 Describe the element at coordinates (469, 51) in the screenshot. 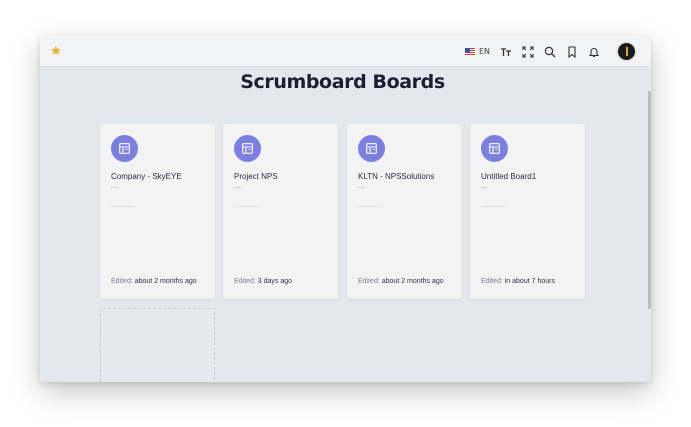

I see `flag-us-icon` at that location.